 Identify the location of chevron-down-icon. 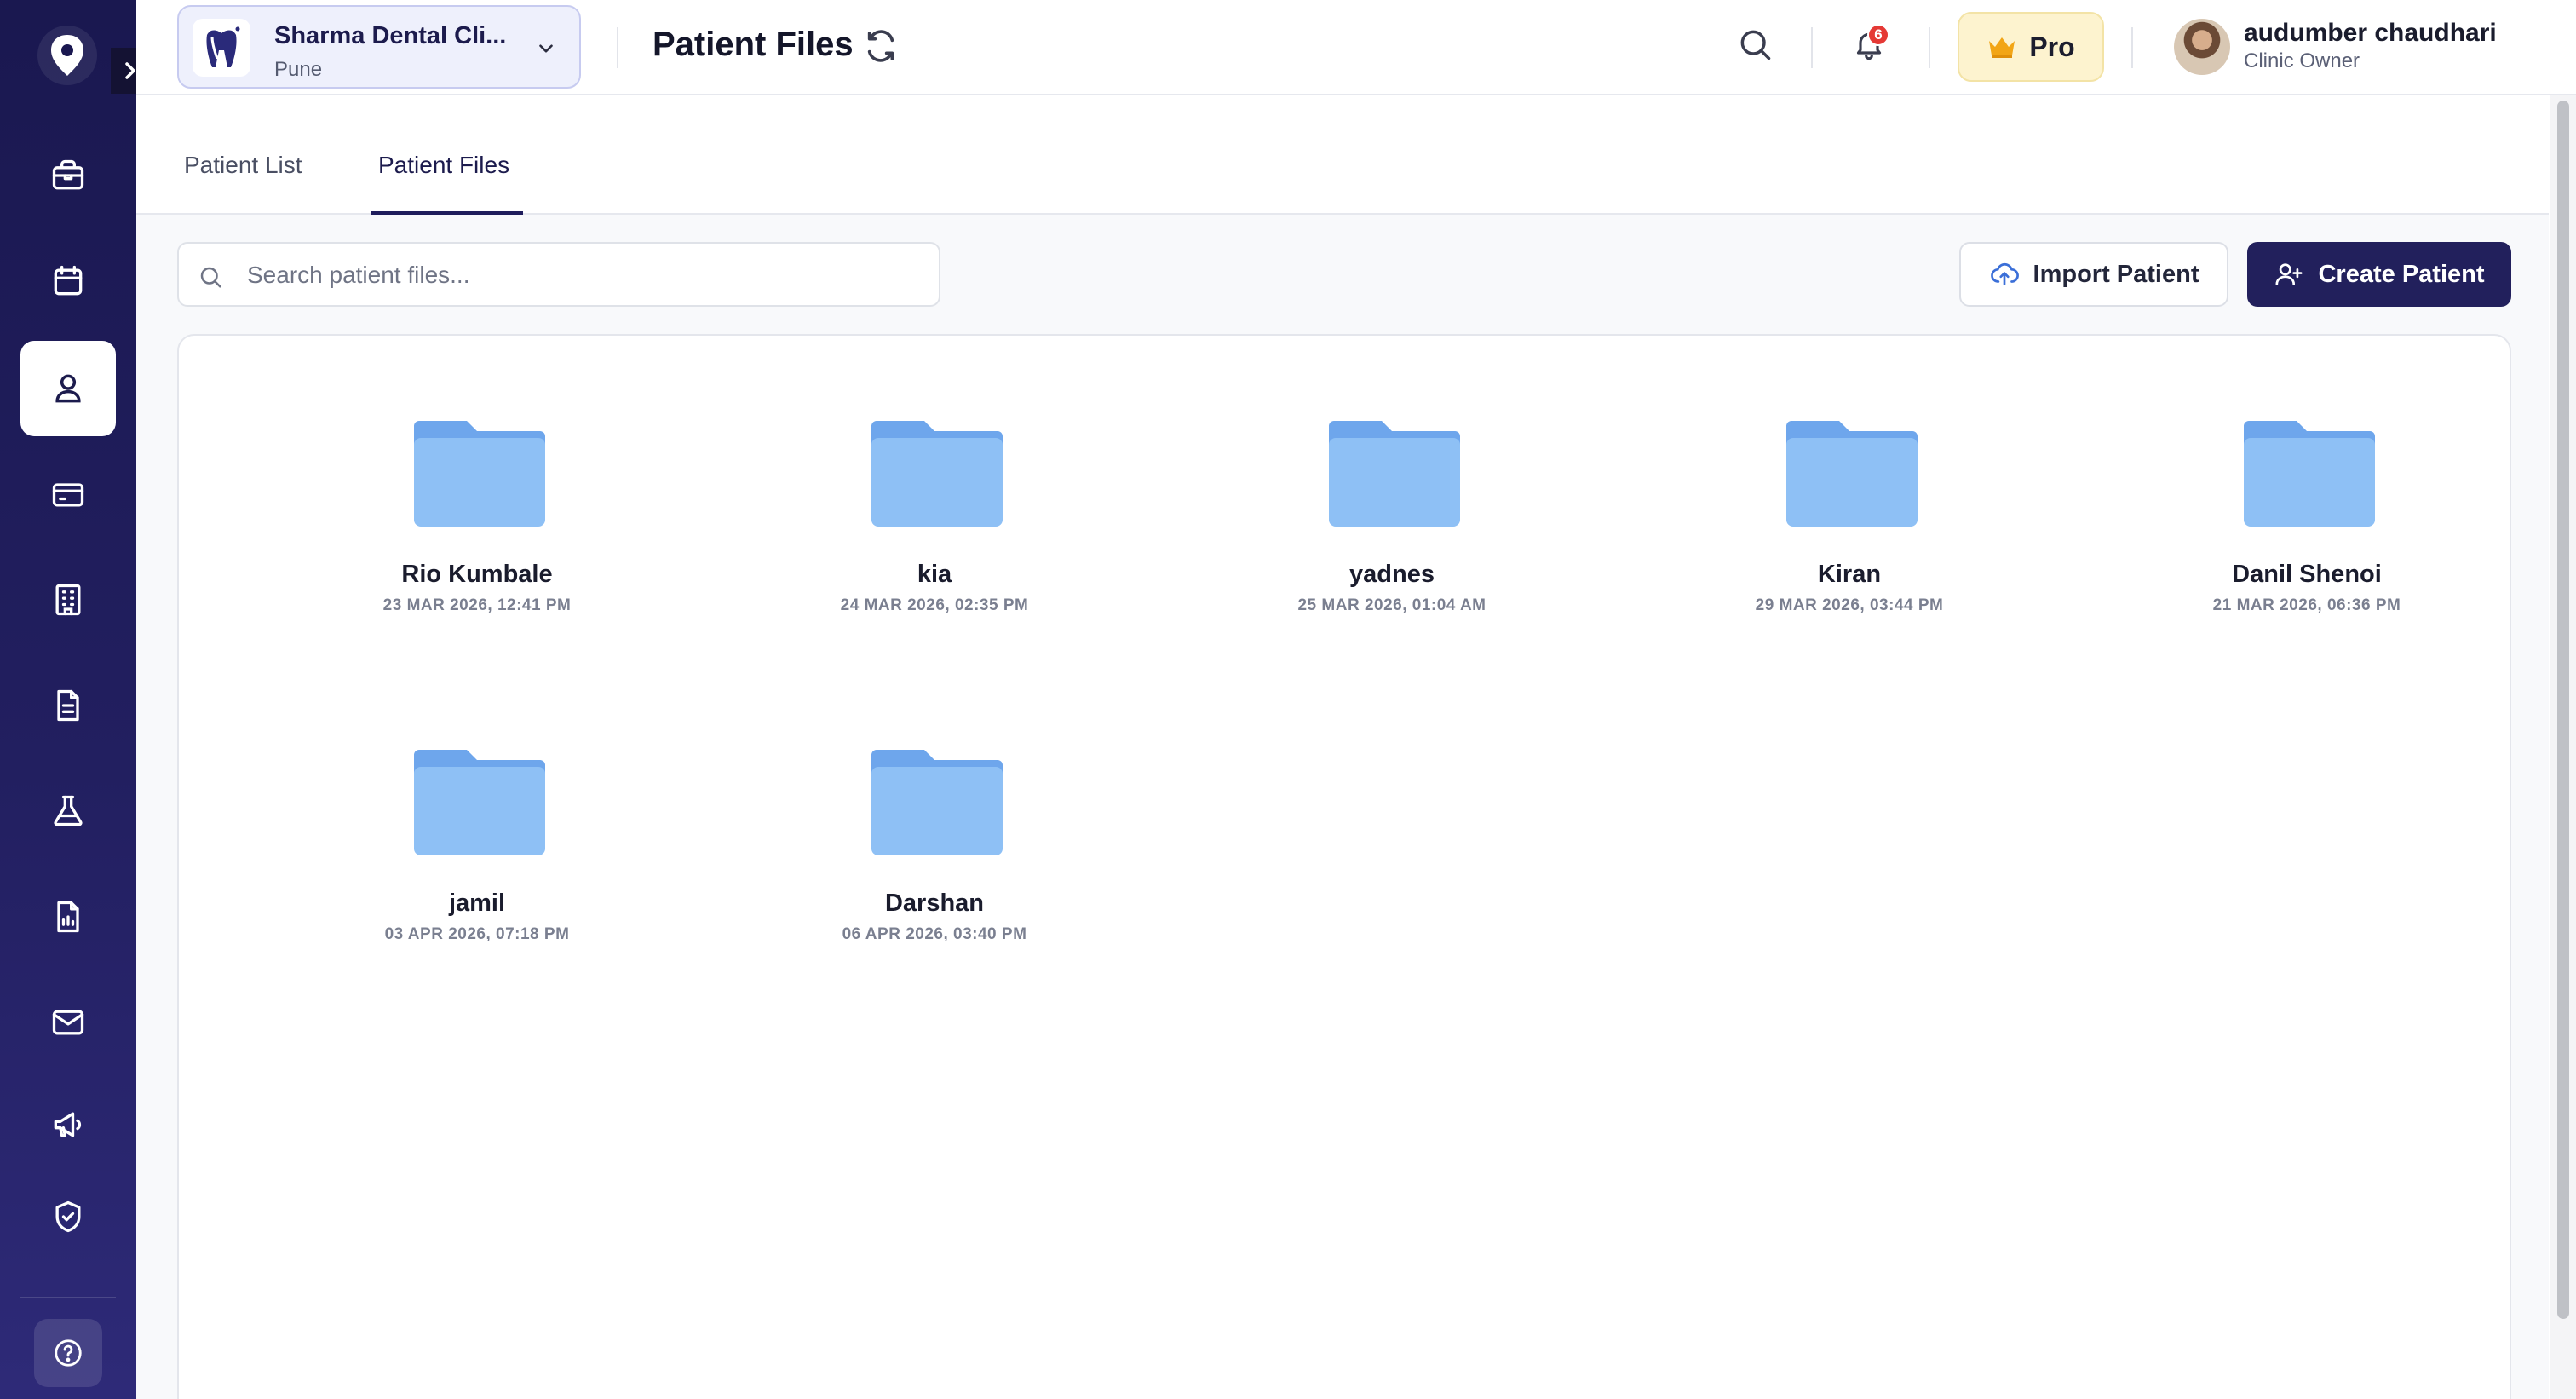
(546, 48).